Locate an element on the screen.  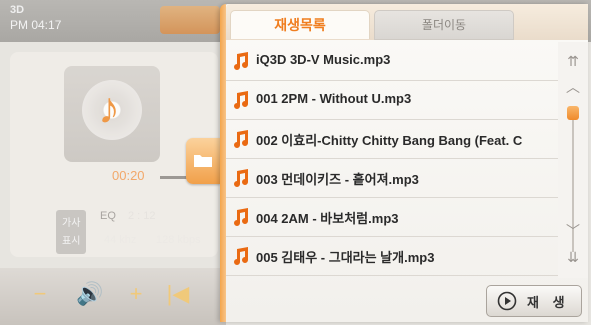
playlist-item: 002 이효리-Chitty Chitty Bang Bang (Feat. C is located at coordinates (392, 139).